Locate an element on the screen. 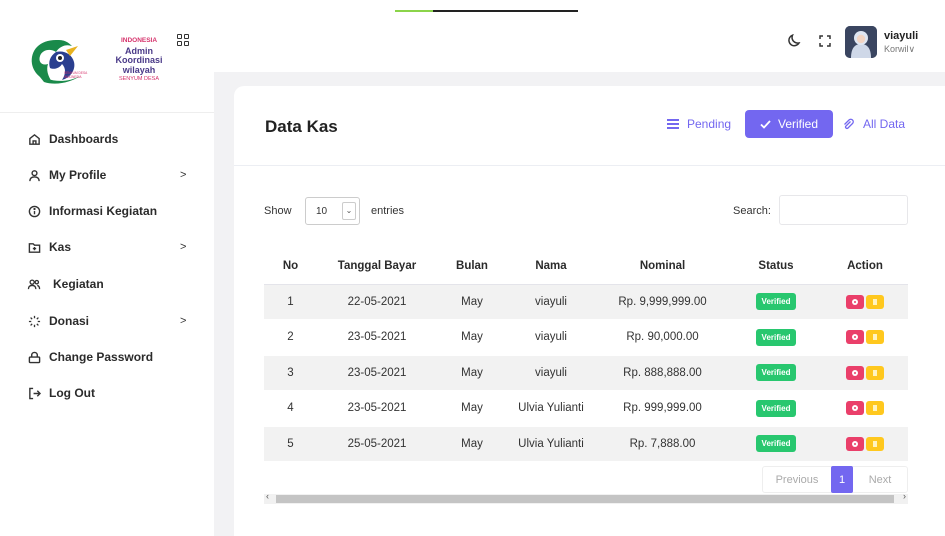  sidebar-item-label: My Profile is located at coordinates (78, 175).